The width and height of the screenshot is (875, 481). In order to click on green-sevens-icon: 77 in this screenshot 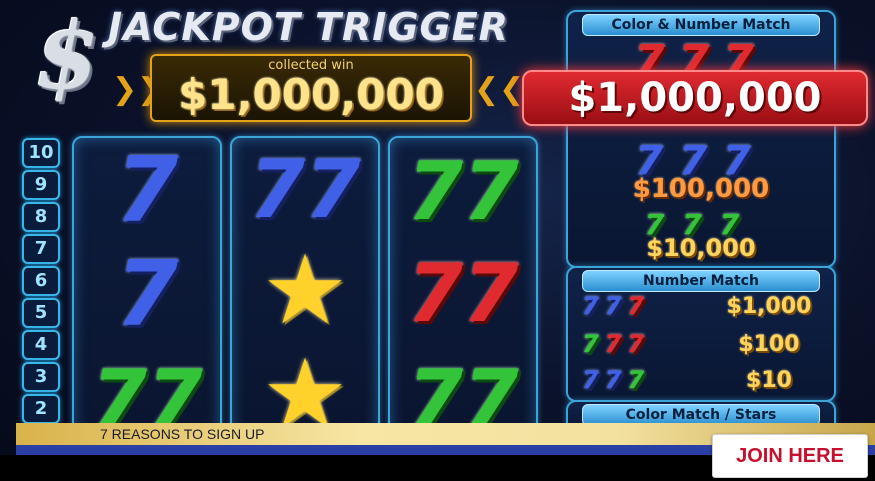, I will do `click(463, 191)`.